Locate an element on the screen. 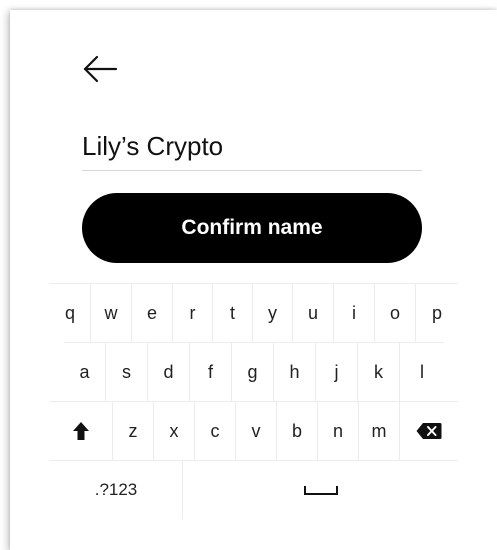  space-key is located at coordinates (320, 490).